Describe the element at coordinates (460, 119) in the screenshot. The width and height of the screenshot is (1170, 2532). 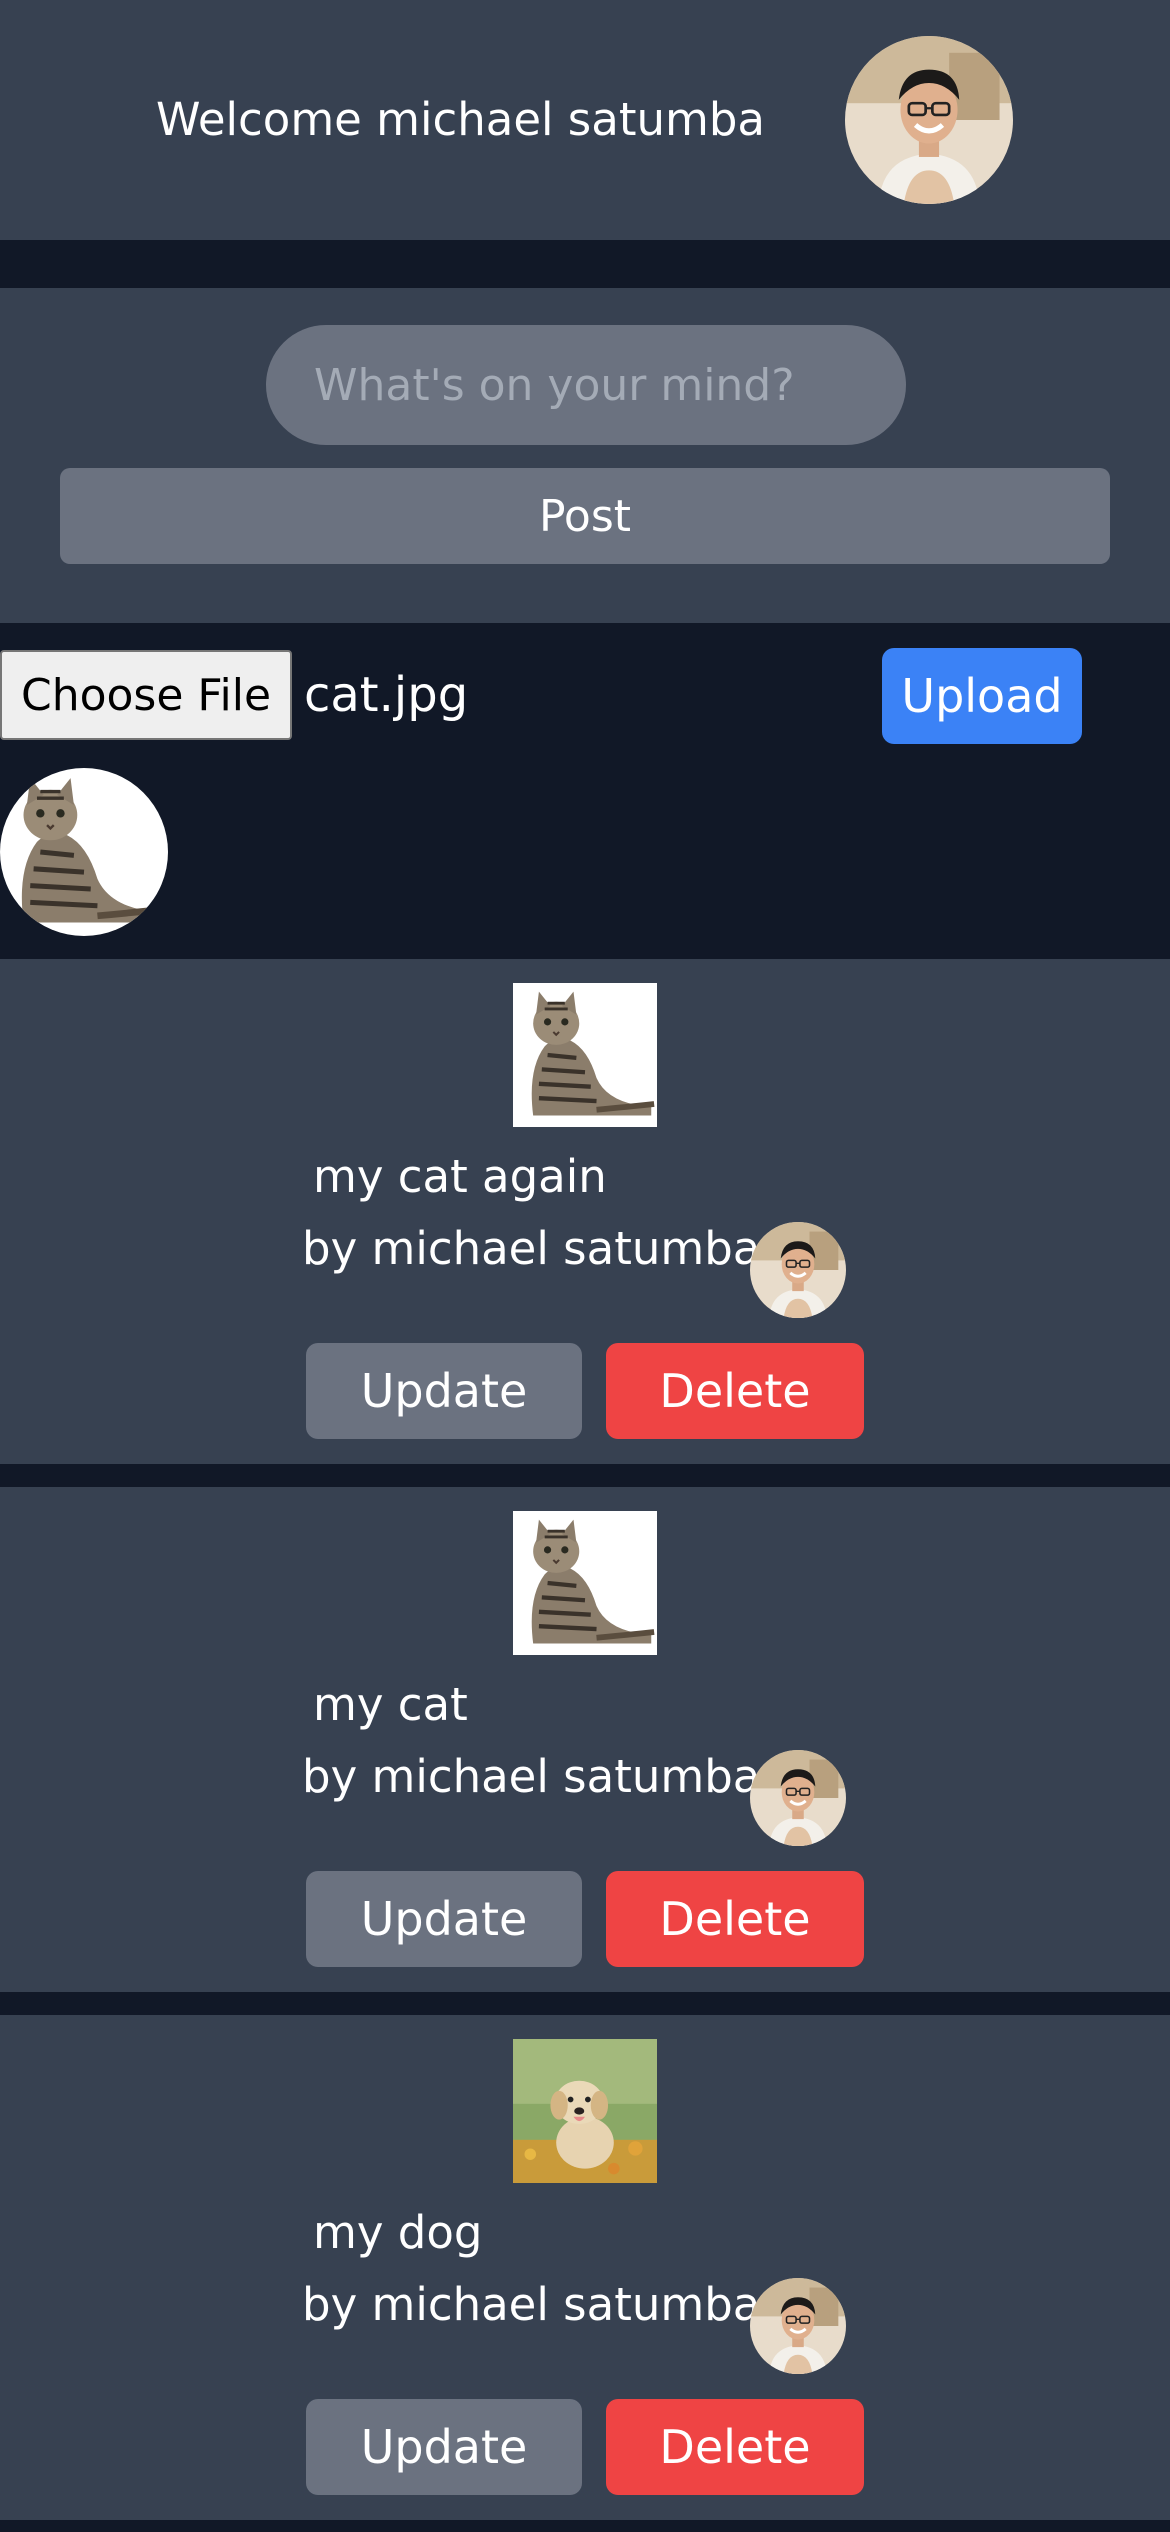
I see `welcome-text: Welcome michael satumba` at that location.